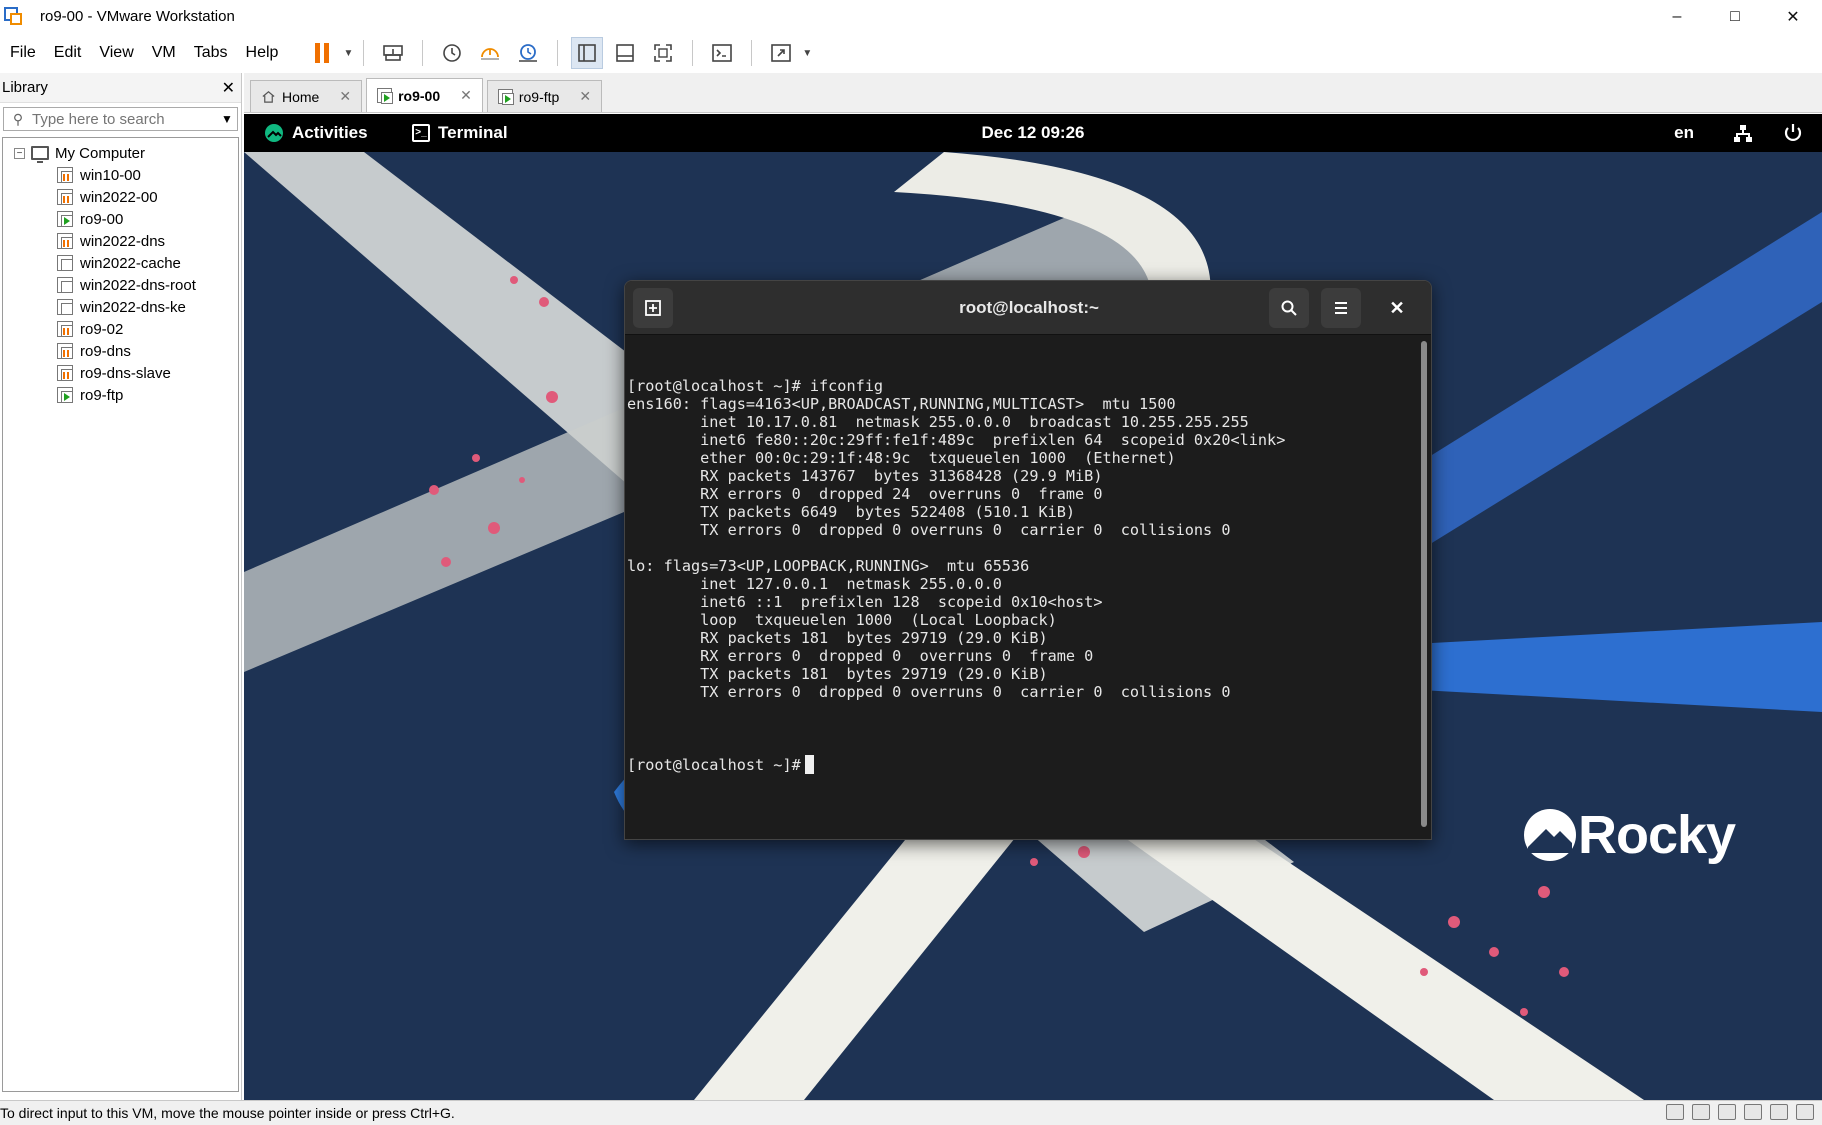  I want to click on tab-ro9-ftp: ro9-ftp ✕, so click(544, 96).